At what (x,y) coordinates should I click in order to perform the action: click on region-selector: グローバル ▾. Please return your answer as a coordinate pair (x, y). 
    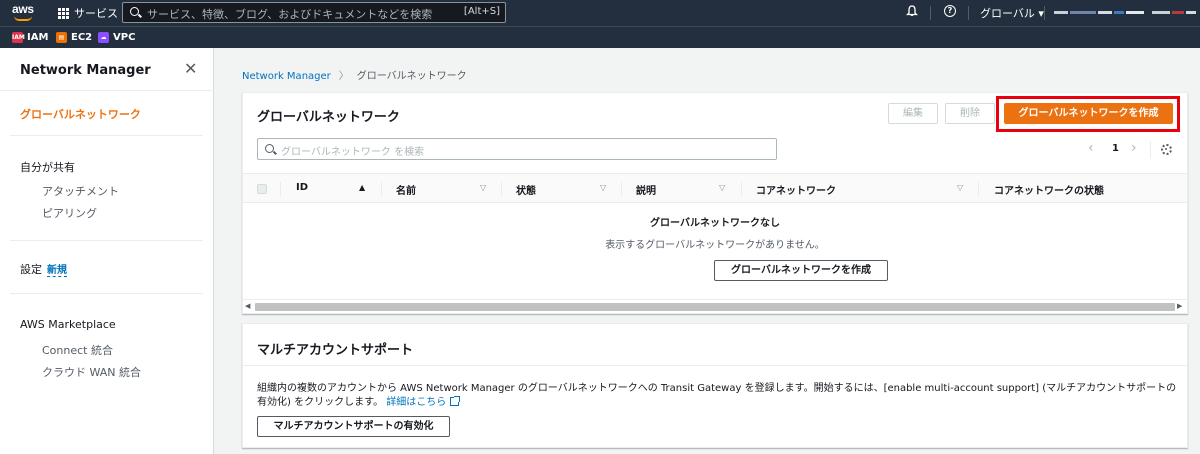
    Looking at the image, I should click on (1012, 13).